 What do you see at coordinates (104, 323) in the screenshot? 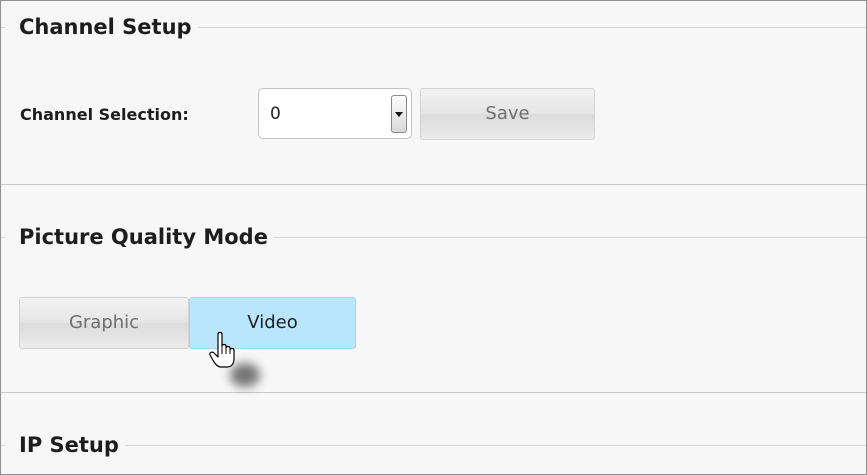
I see `graphic-mode-button: Graphic` at bounding box center [104, 323].